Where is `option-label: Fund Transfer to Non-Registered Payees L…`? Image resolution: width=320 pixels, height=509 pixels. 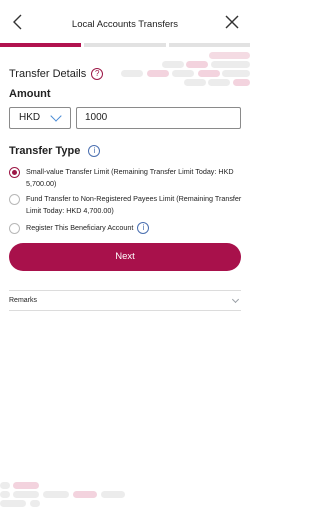 option-label: Fund Transfer to Non-Registered Payees L… is located at coordinates (134, 204).